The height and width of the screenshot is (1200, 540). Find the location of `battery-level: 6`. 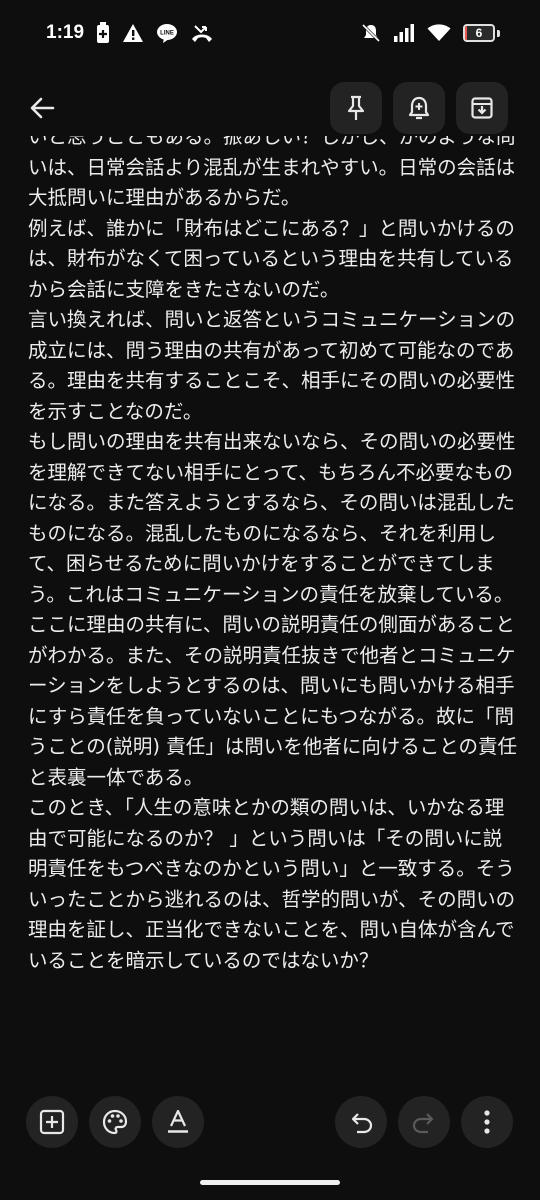

battery-level: 6 is located at coordinates (479, 33).